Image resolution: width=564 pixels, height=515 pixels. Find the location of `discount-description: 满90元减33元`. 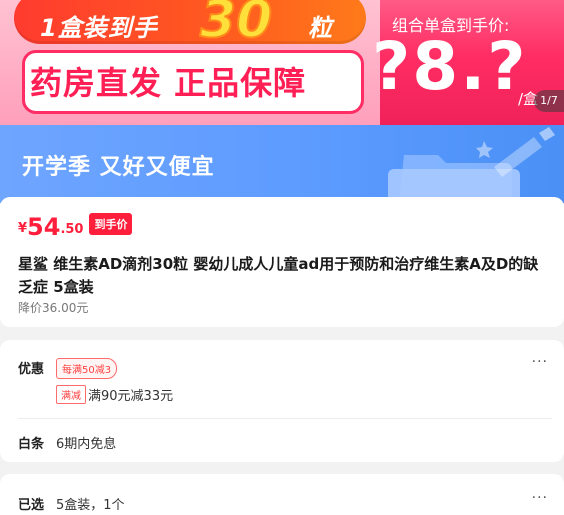

discount-description: 满90元减33元 is located at coordinates (131, 396).